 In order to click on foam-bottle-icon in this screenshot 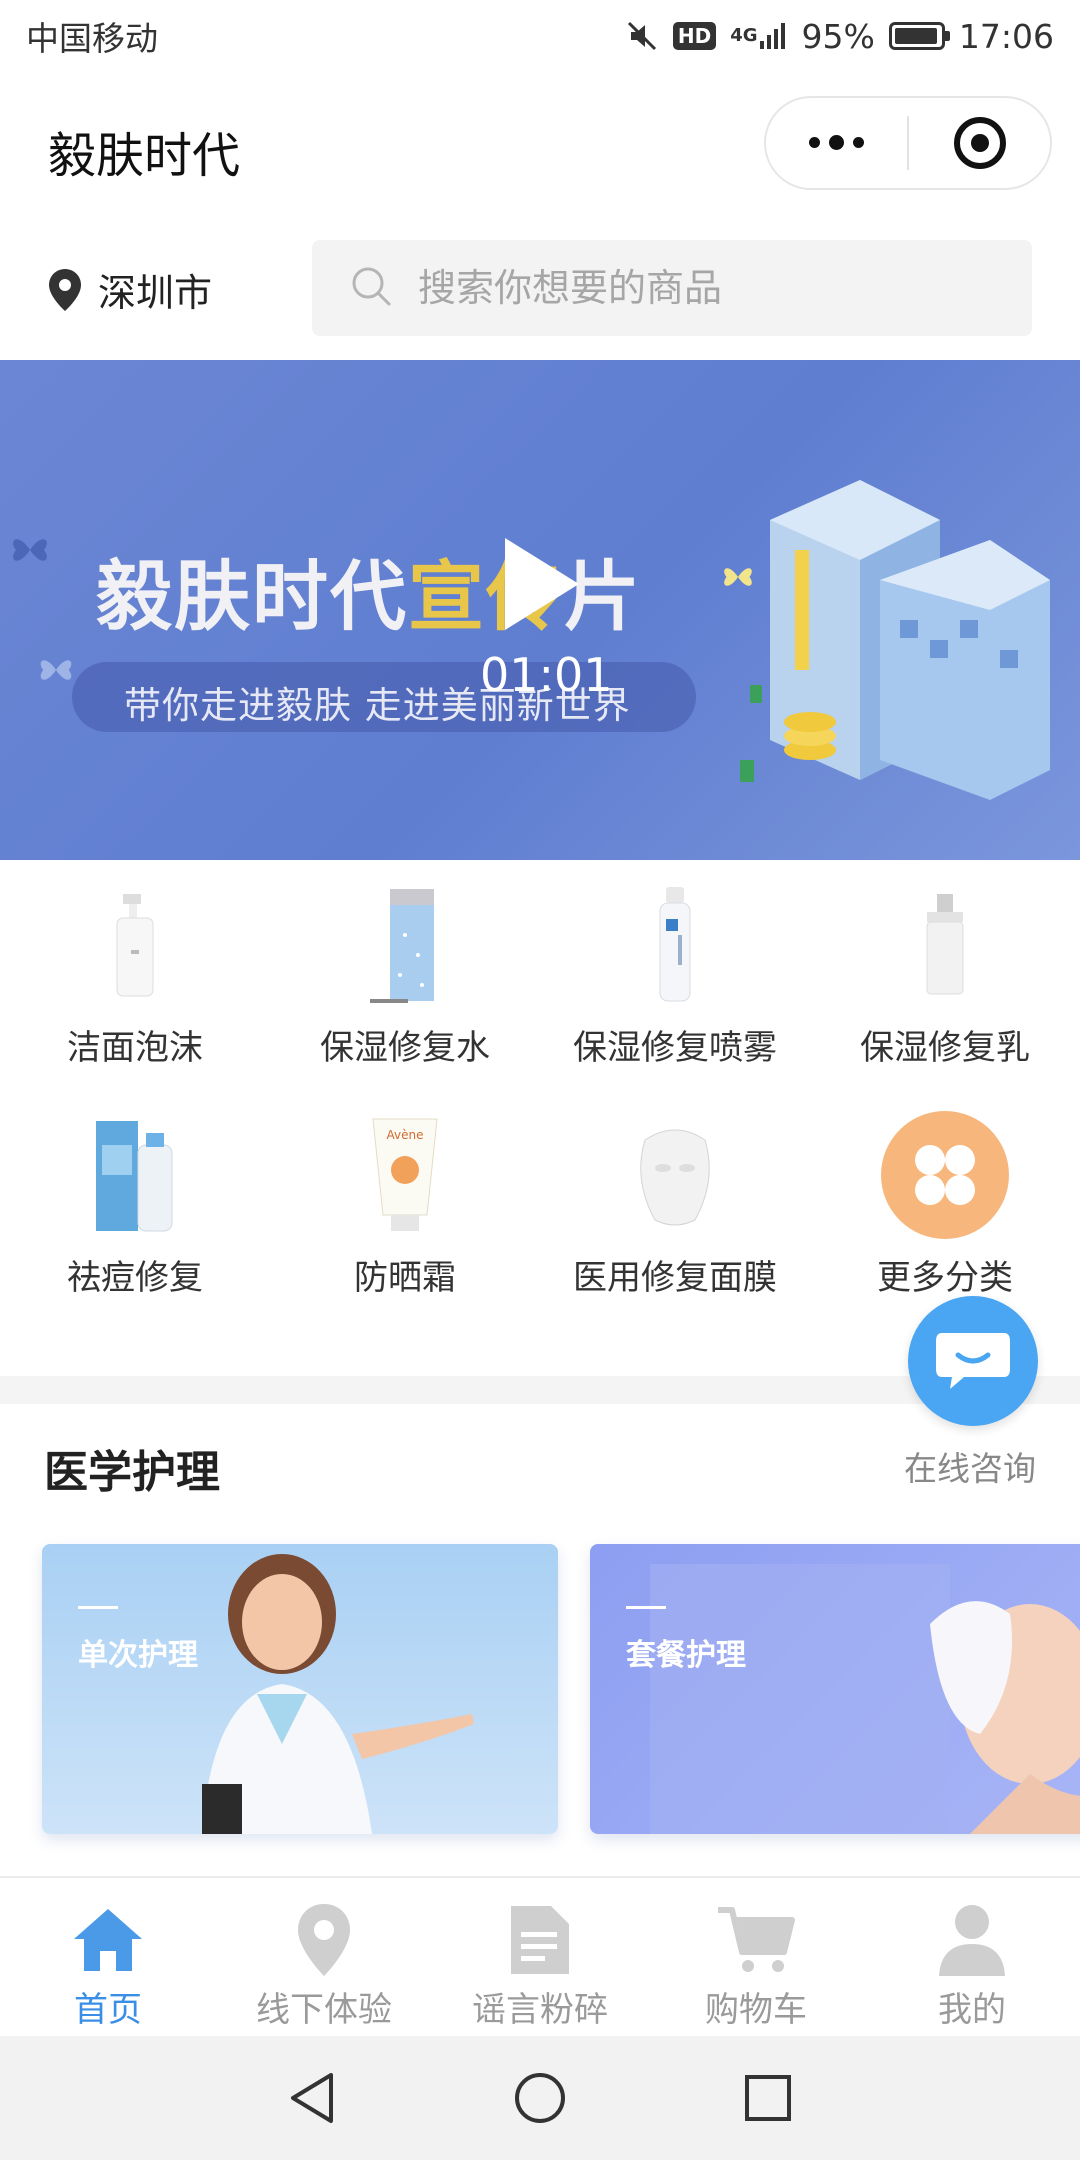, I will do `click(135, 945)`.